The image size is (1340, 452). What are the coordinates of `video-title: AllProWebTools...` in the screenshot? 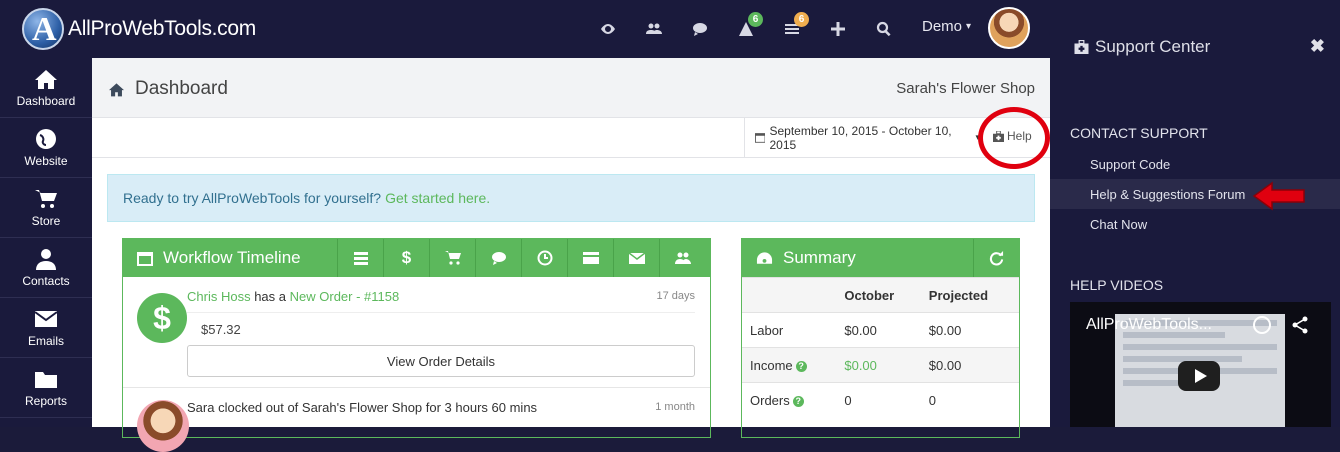 It's located at (1149, 324).